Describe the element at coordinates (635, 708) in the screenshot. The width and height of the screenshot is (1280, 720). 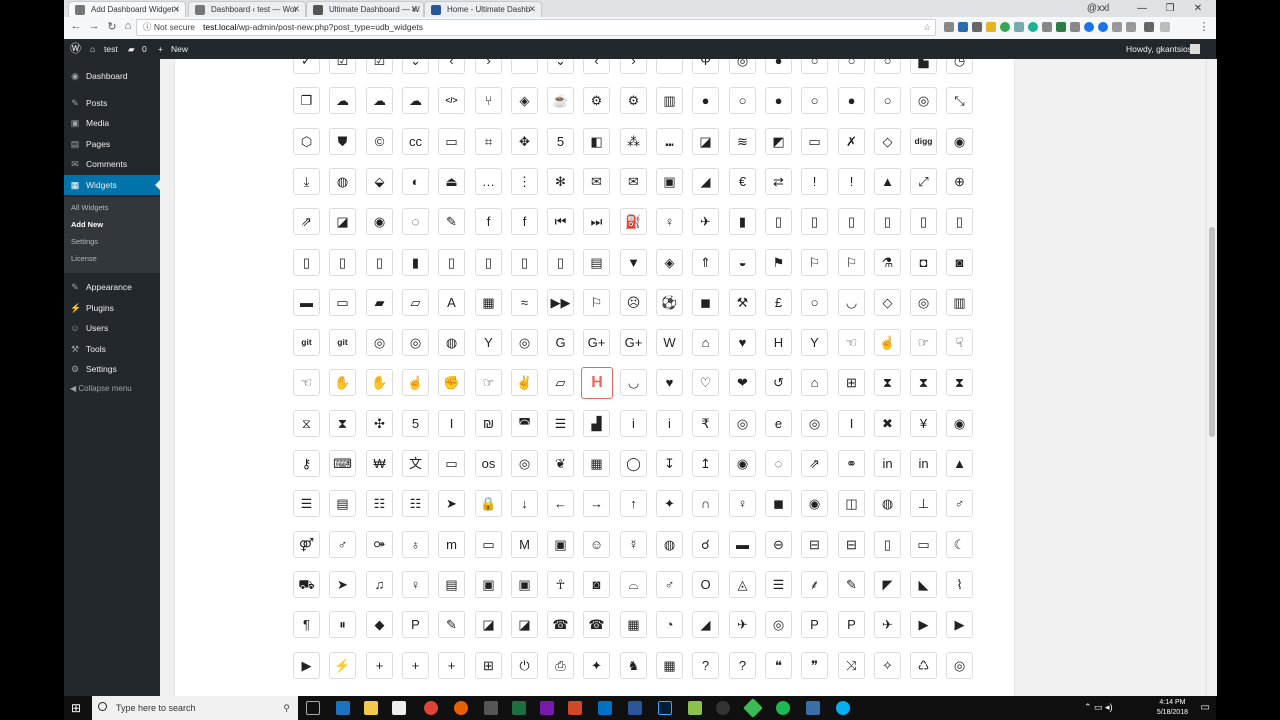
I see `word-icon` at that location.